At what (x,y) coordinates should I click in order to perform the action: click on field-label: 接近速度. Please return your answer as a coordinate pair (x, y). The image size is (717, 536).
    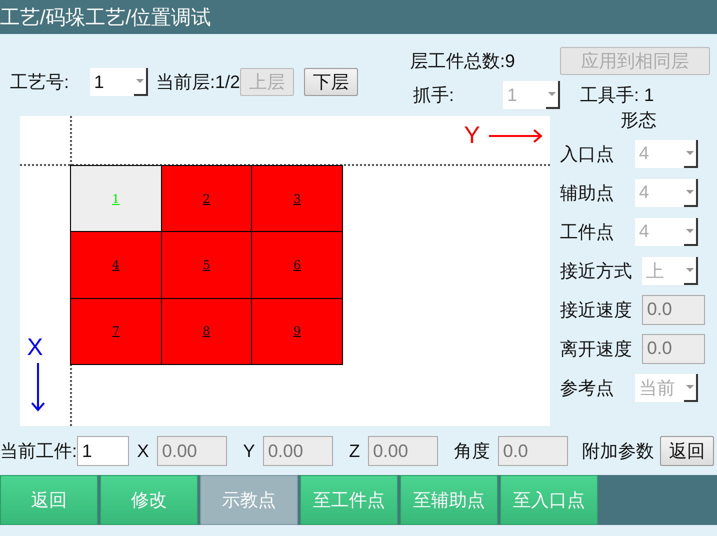
    Looking at the image, I should click on (596, 310).